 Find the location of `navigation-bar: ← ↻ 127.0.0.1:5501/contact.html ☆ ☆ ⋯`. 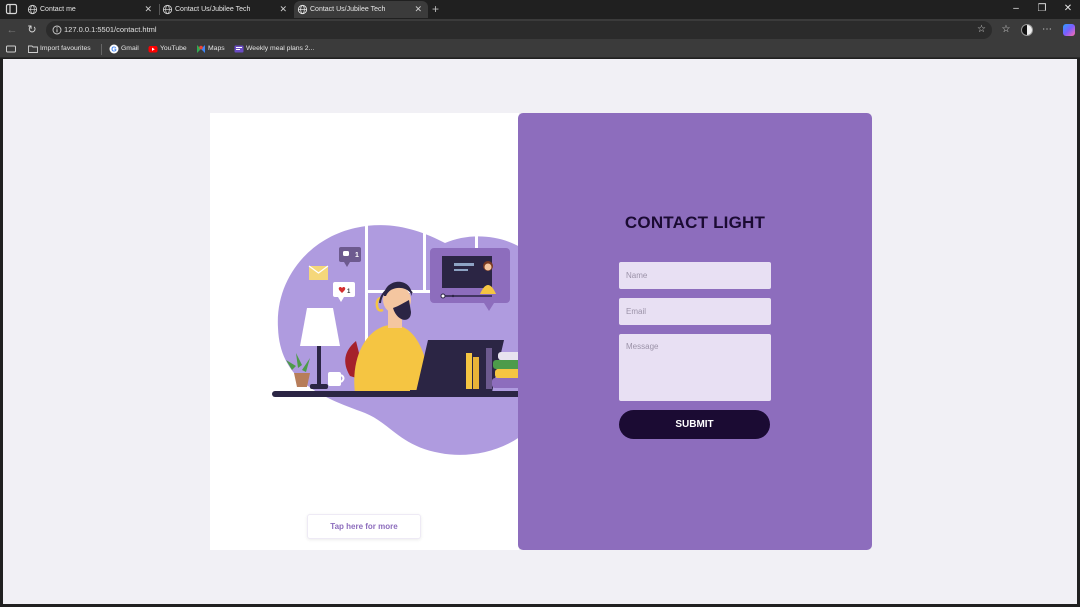

navigation-bar: ← ↻ 127.0.0.1:5501/contact.html ☆ ☆ ⋯ is located at coordinates (540, 30).